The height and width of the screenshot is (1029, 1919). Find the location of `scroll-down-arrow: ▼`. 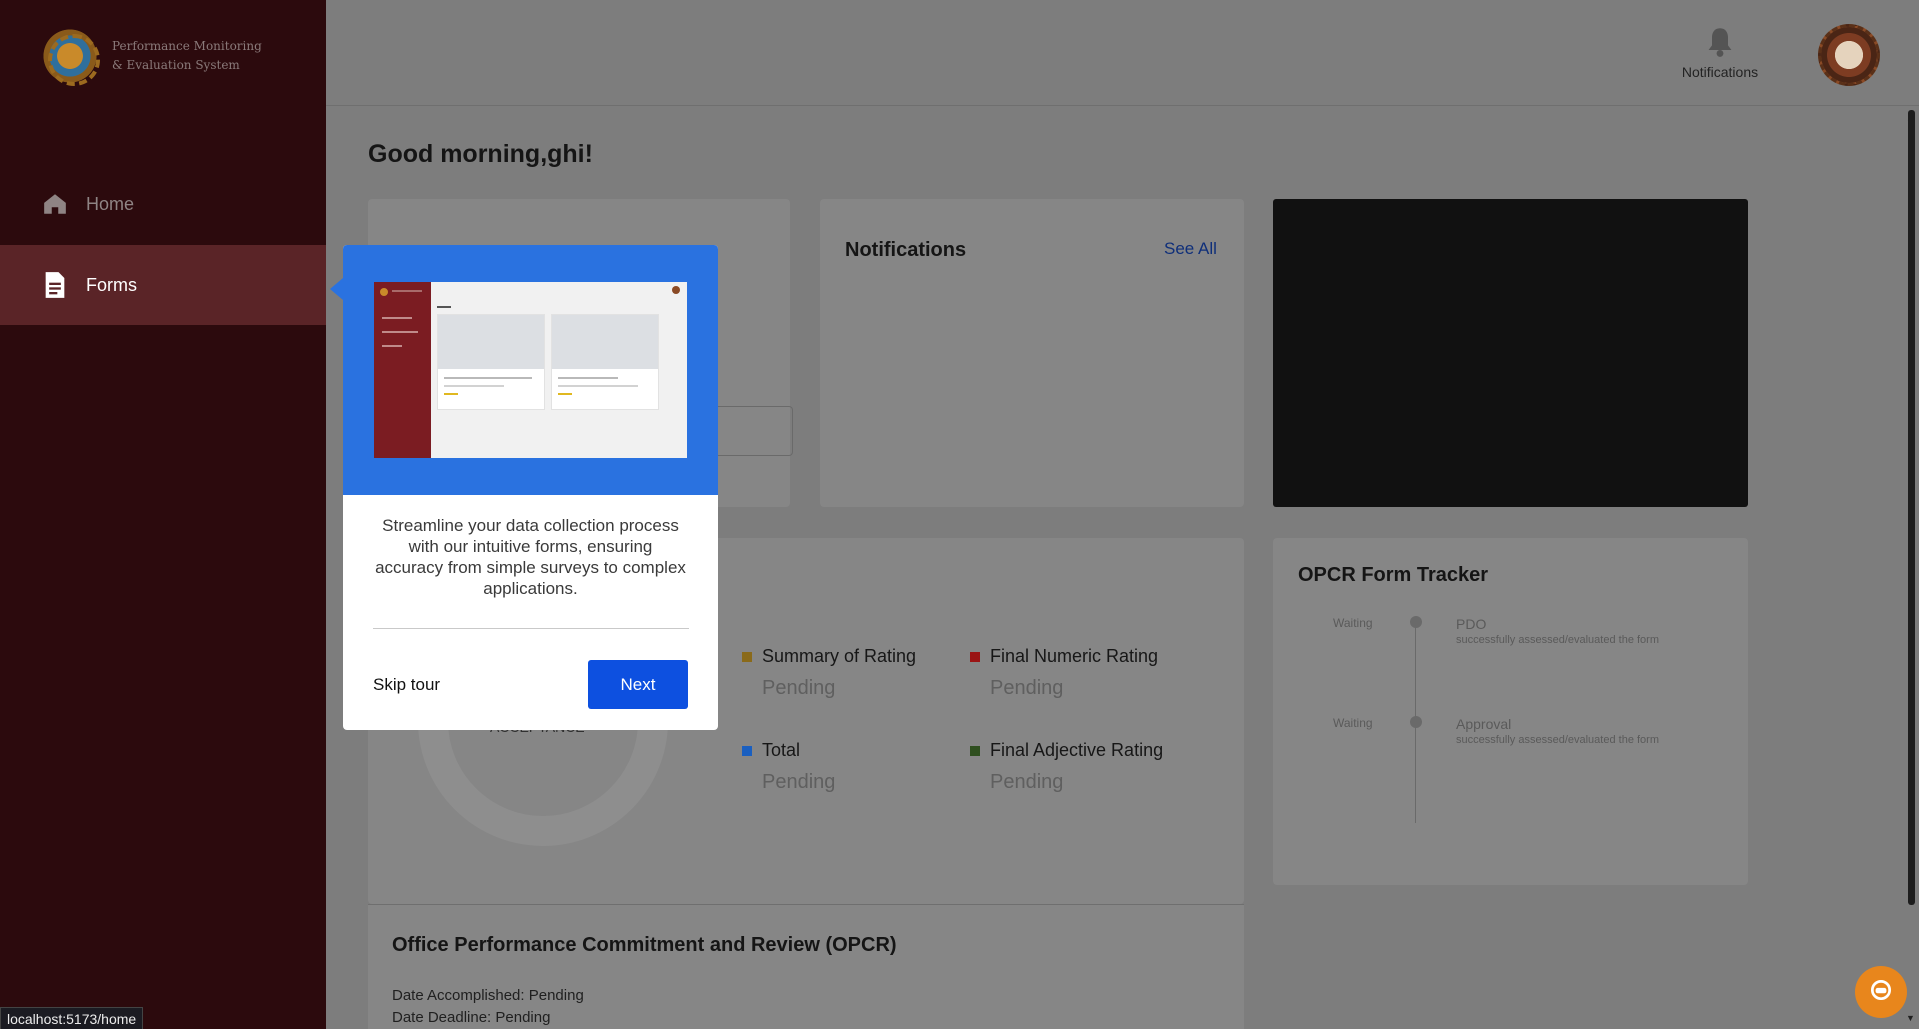

scroll-down-arrow: ▼ is located at coordinates (1910, 1018).